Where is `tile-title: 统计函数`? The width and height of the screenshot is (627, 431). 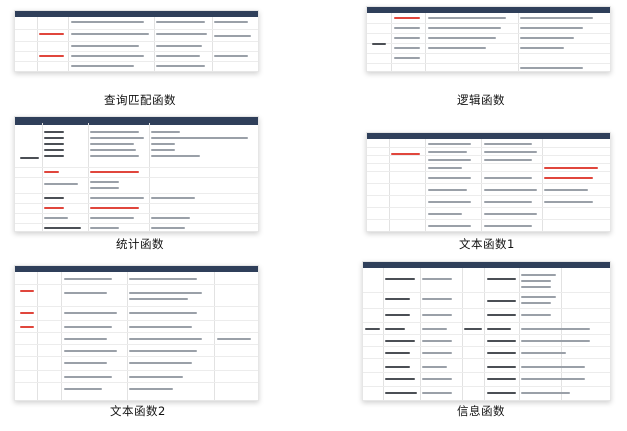
tile-title: 统计函数 is located at coordinates (140, 244).